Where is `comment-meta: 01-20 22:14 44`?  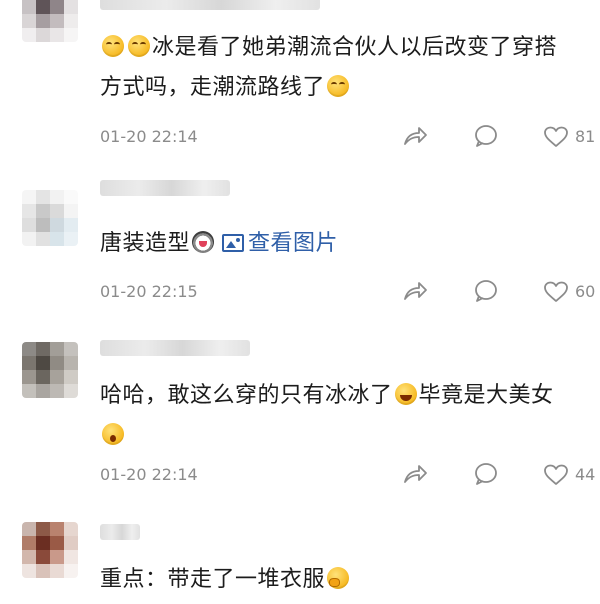
comment-meta: 01-20 22:14 44 is located at coordinates (350, 475).